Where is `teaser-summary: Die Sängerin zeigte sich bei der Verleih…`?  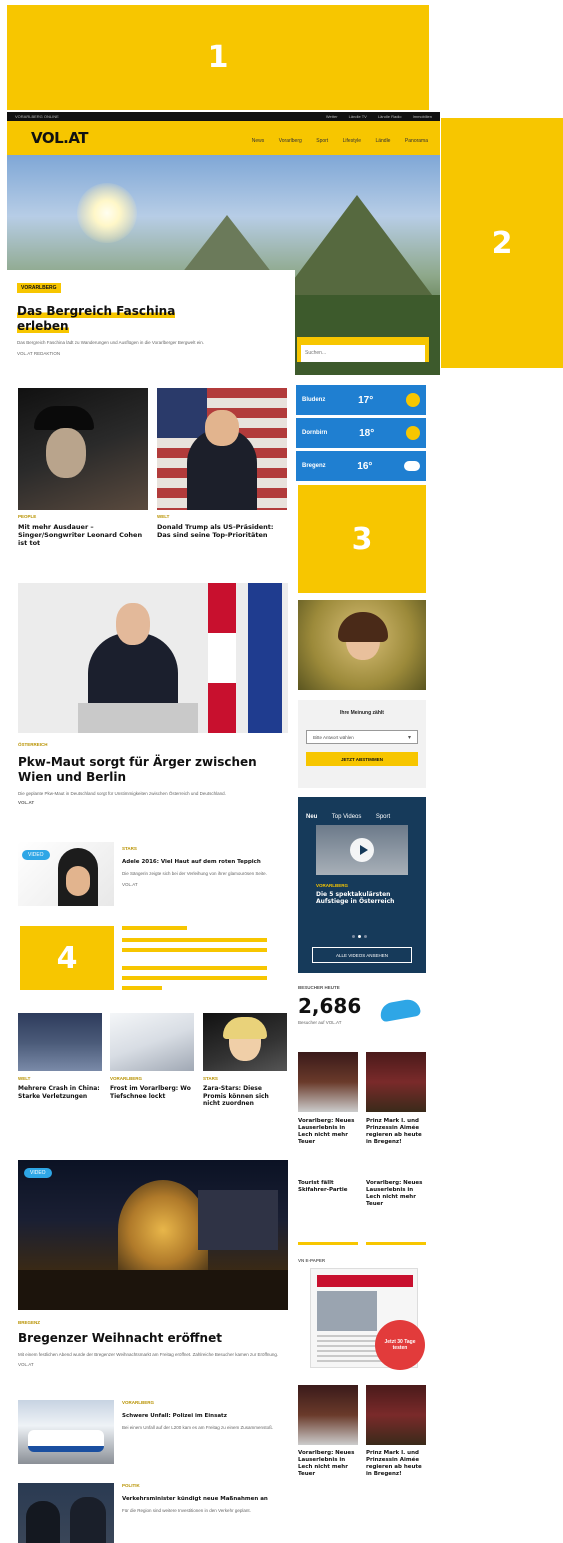 teaser-summary: Die Sängerin zeigte sich bei der Verleih… is located at coordinates (194, 873).